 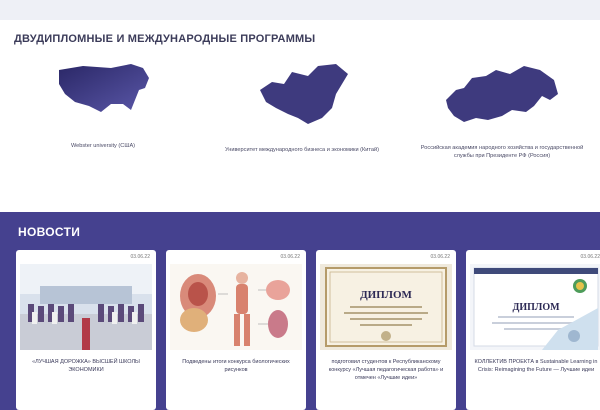 What do you see at coordinates (104, 88) in the screenshot?
I see `usa-map-image` at bounding box center [104, 88].